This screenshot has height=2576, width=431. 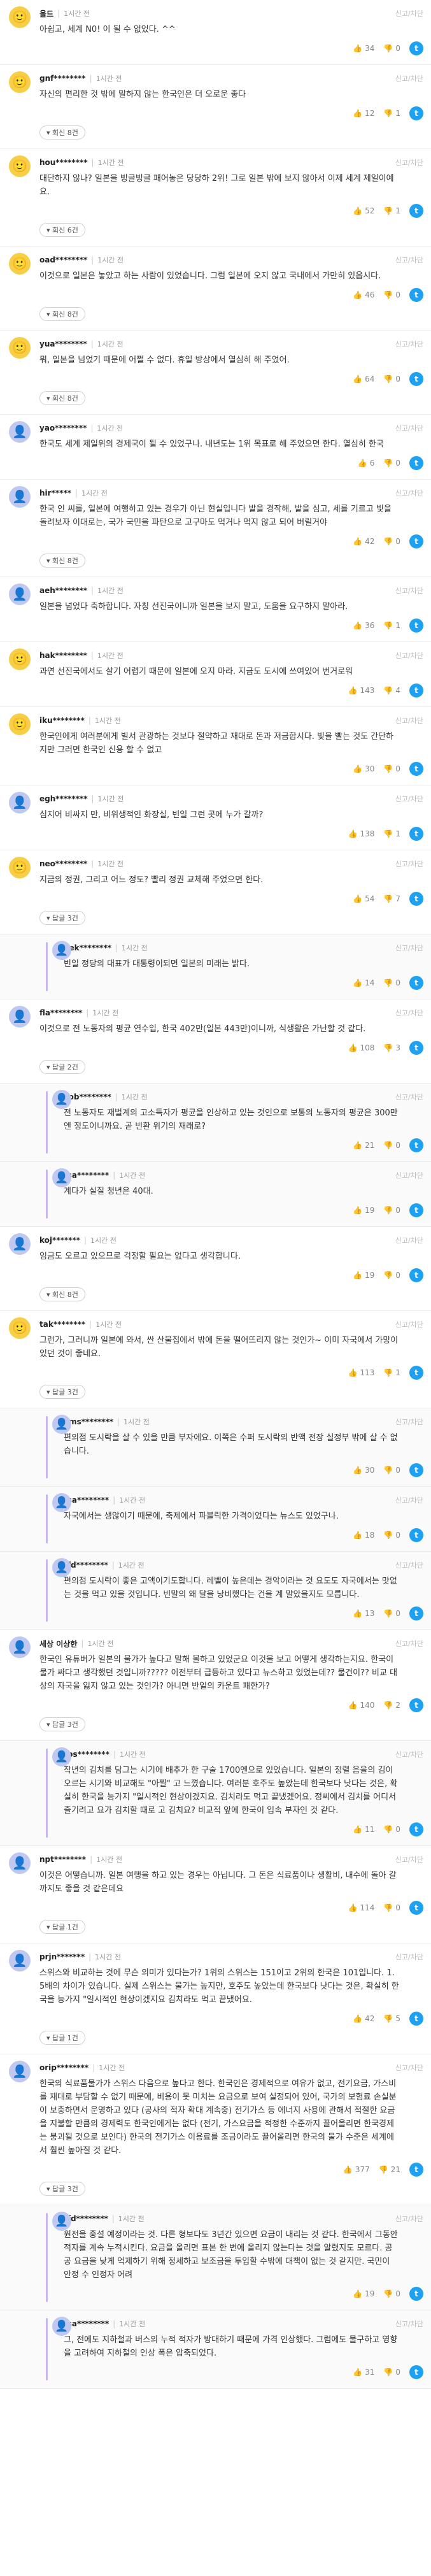 What do you see at coordinates (363, 1145) in the screenshot?
I see `like-button: 👍 21` at bounding box center [363, 1145].